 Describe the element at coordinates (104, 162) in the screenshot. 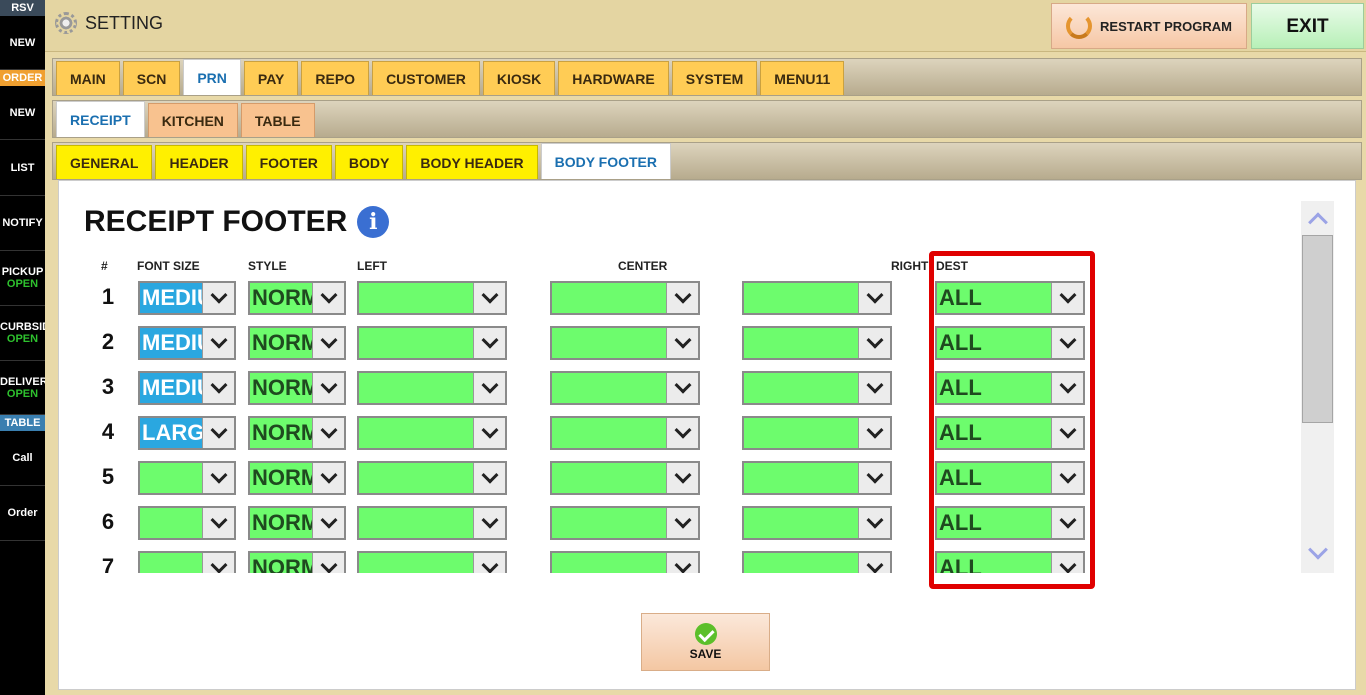

I see `section-tab-general: GENERAL` at that location.